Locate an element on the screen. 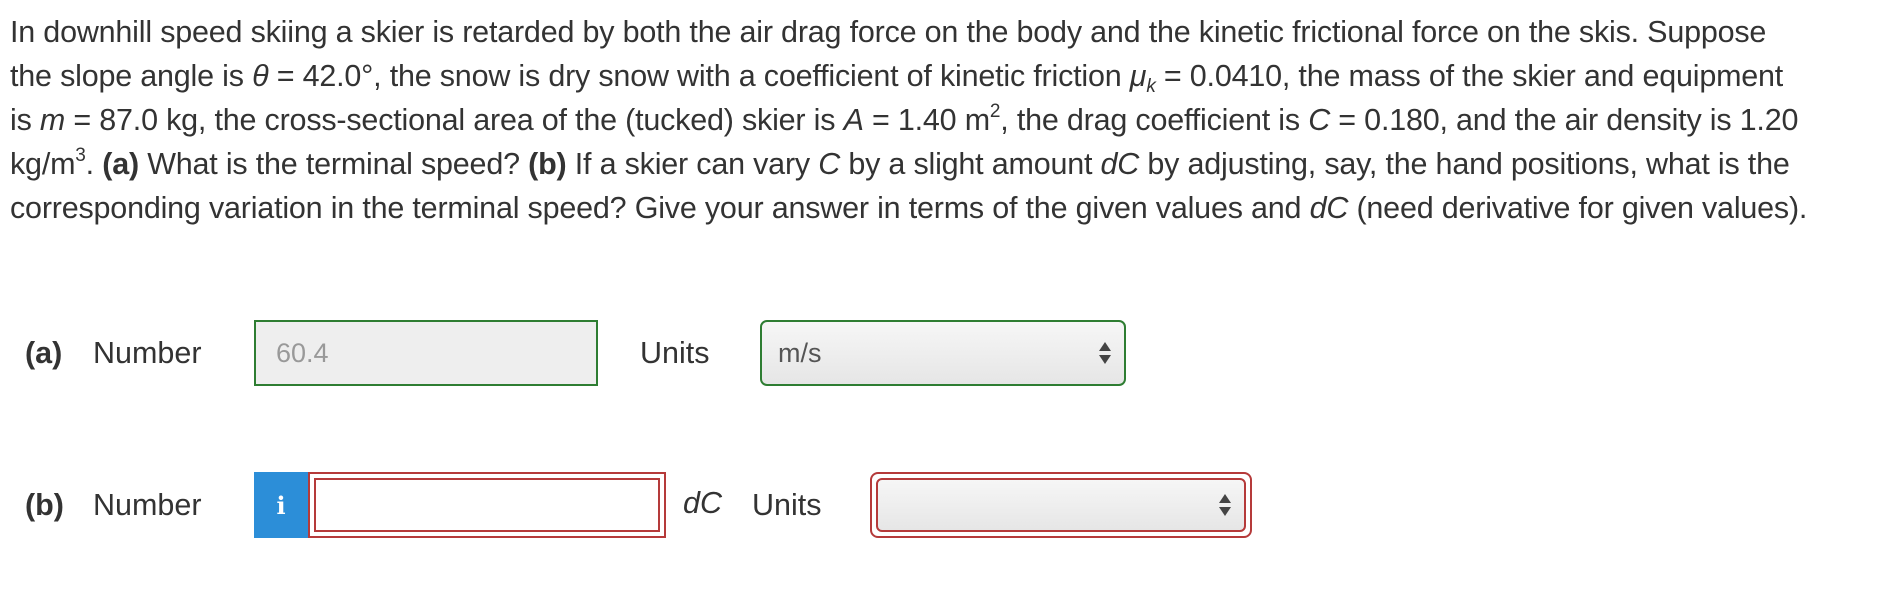 This screenshot has width=1895, height=594. part-a-number-value: 60.4 is located at coordinates (302, 352).